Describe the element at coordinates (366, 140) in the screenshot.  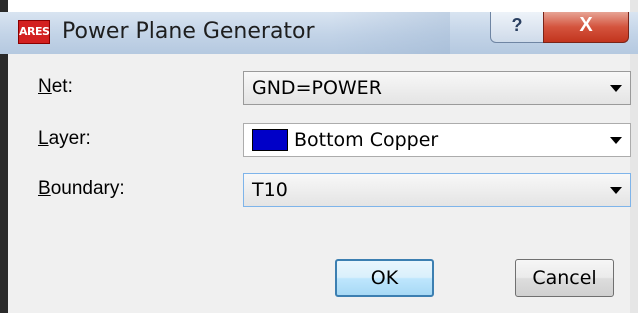
I see `layer-value: Bottom Copper` at that location.